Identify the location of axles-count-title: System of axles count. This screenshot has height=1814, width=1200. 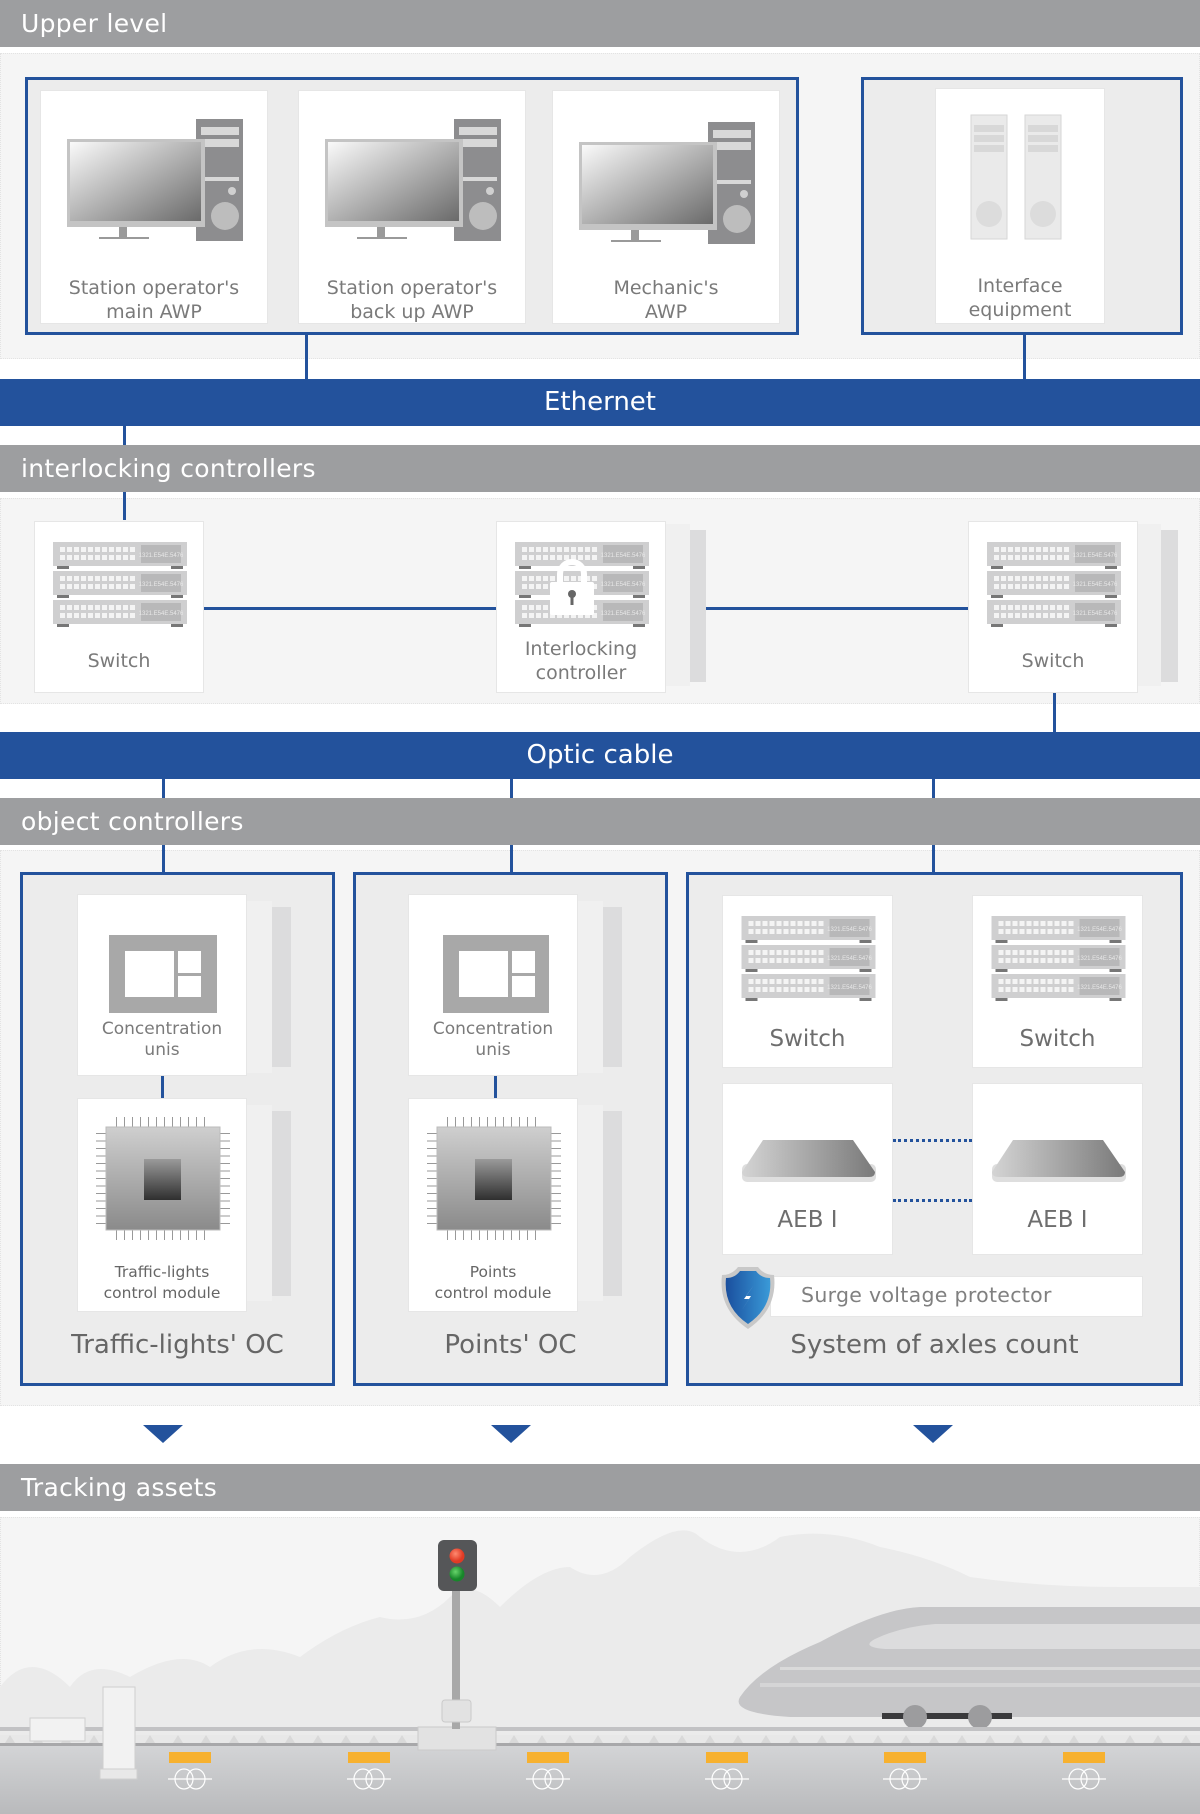
(934, 1345).